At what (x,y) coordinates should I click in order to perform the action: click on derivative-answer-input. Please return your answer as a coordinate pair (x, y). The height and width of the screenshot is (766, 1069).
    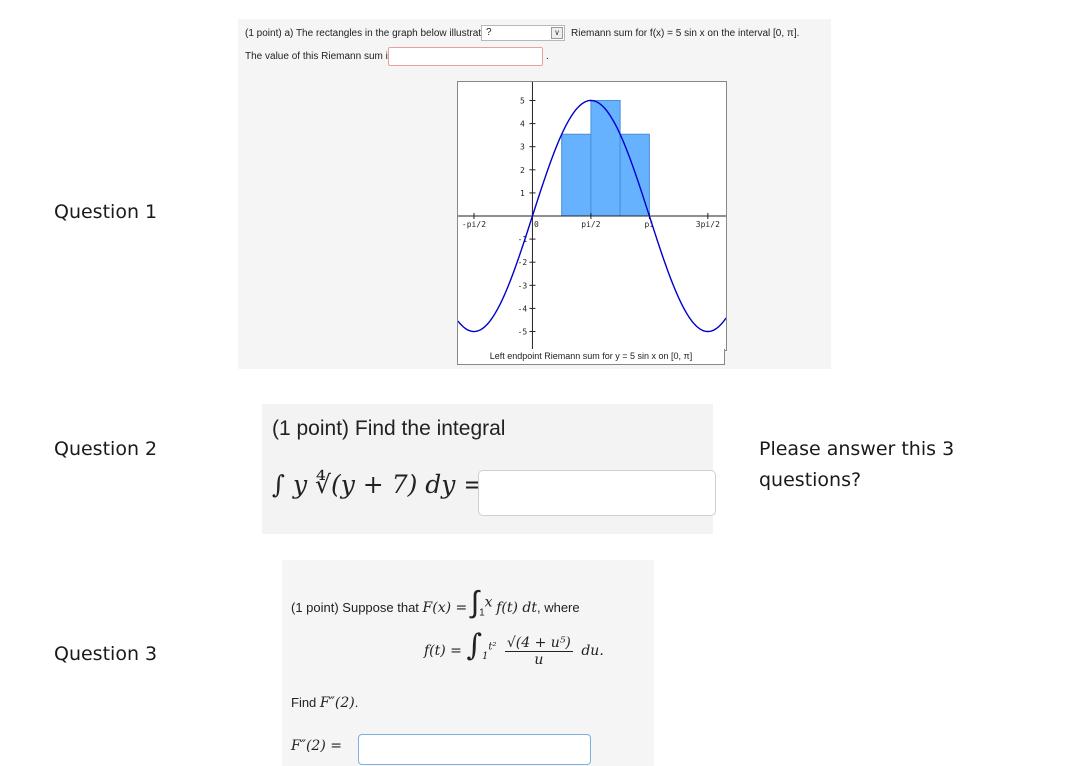
    Looking at the image, I should click on (474, 749).